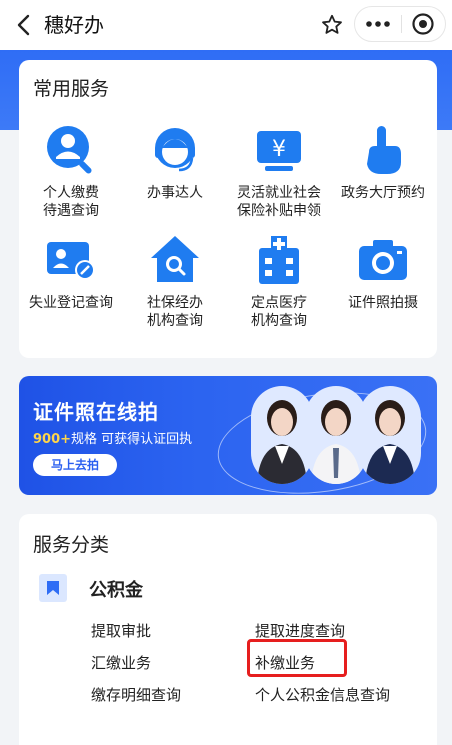 The width and height of the screenshot is (452, 745). What do you see at coordinates (96, 412) in the screenshot?
I see `promo-title: 证件照在线拍` at bounding box center [96, 412].